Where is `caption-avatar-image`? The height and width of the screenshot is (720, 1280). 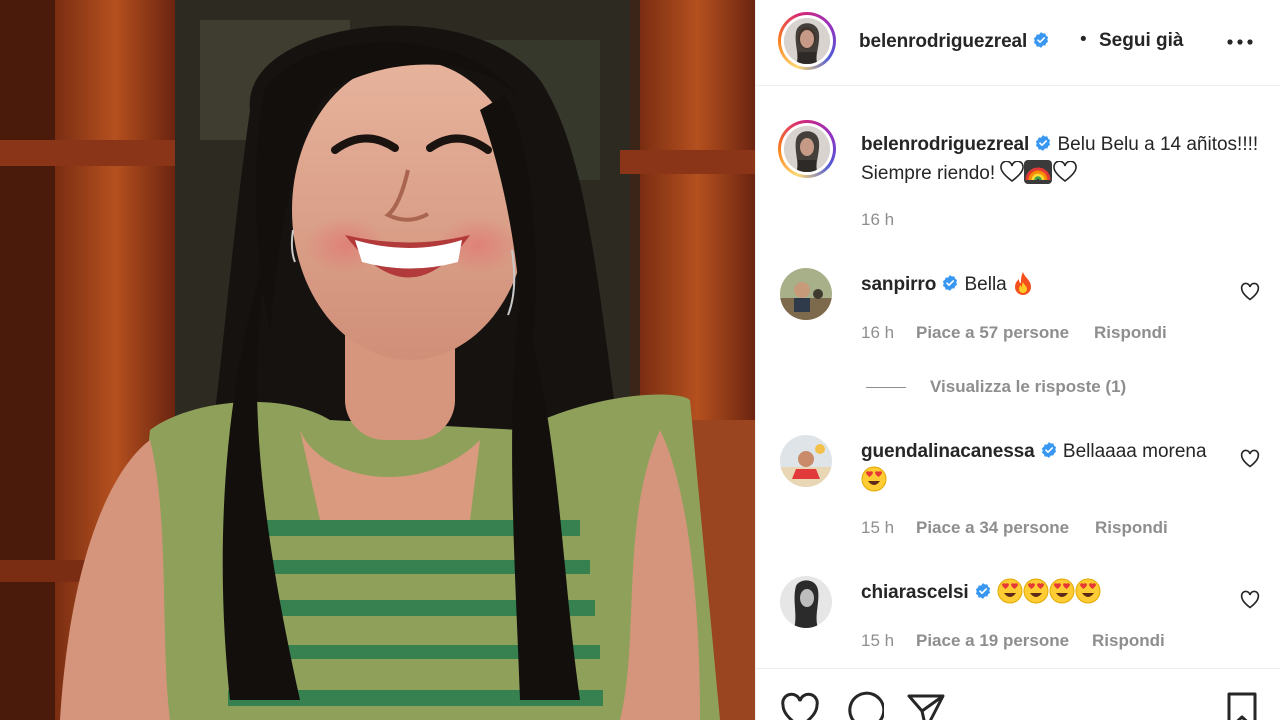
caption-avatar-image is located at coordinates (807, 149).